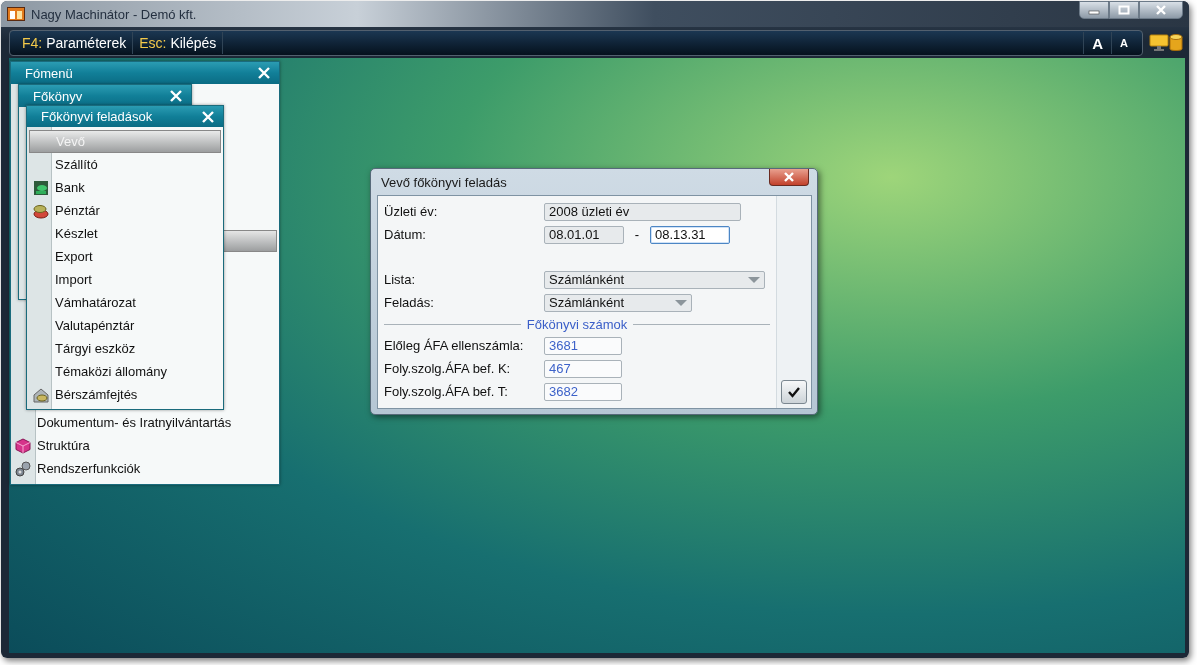  I want to click on monitor-icon, so click(1159, 43).